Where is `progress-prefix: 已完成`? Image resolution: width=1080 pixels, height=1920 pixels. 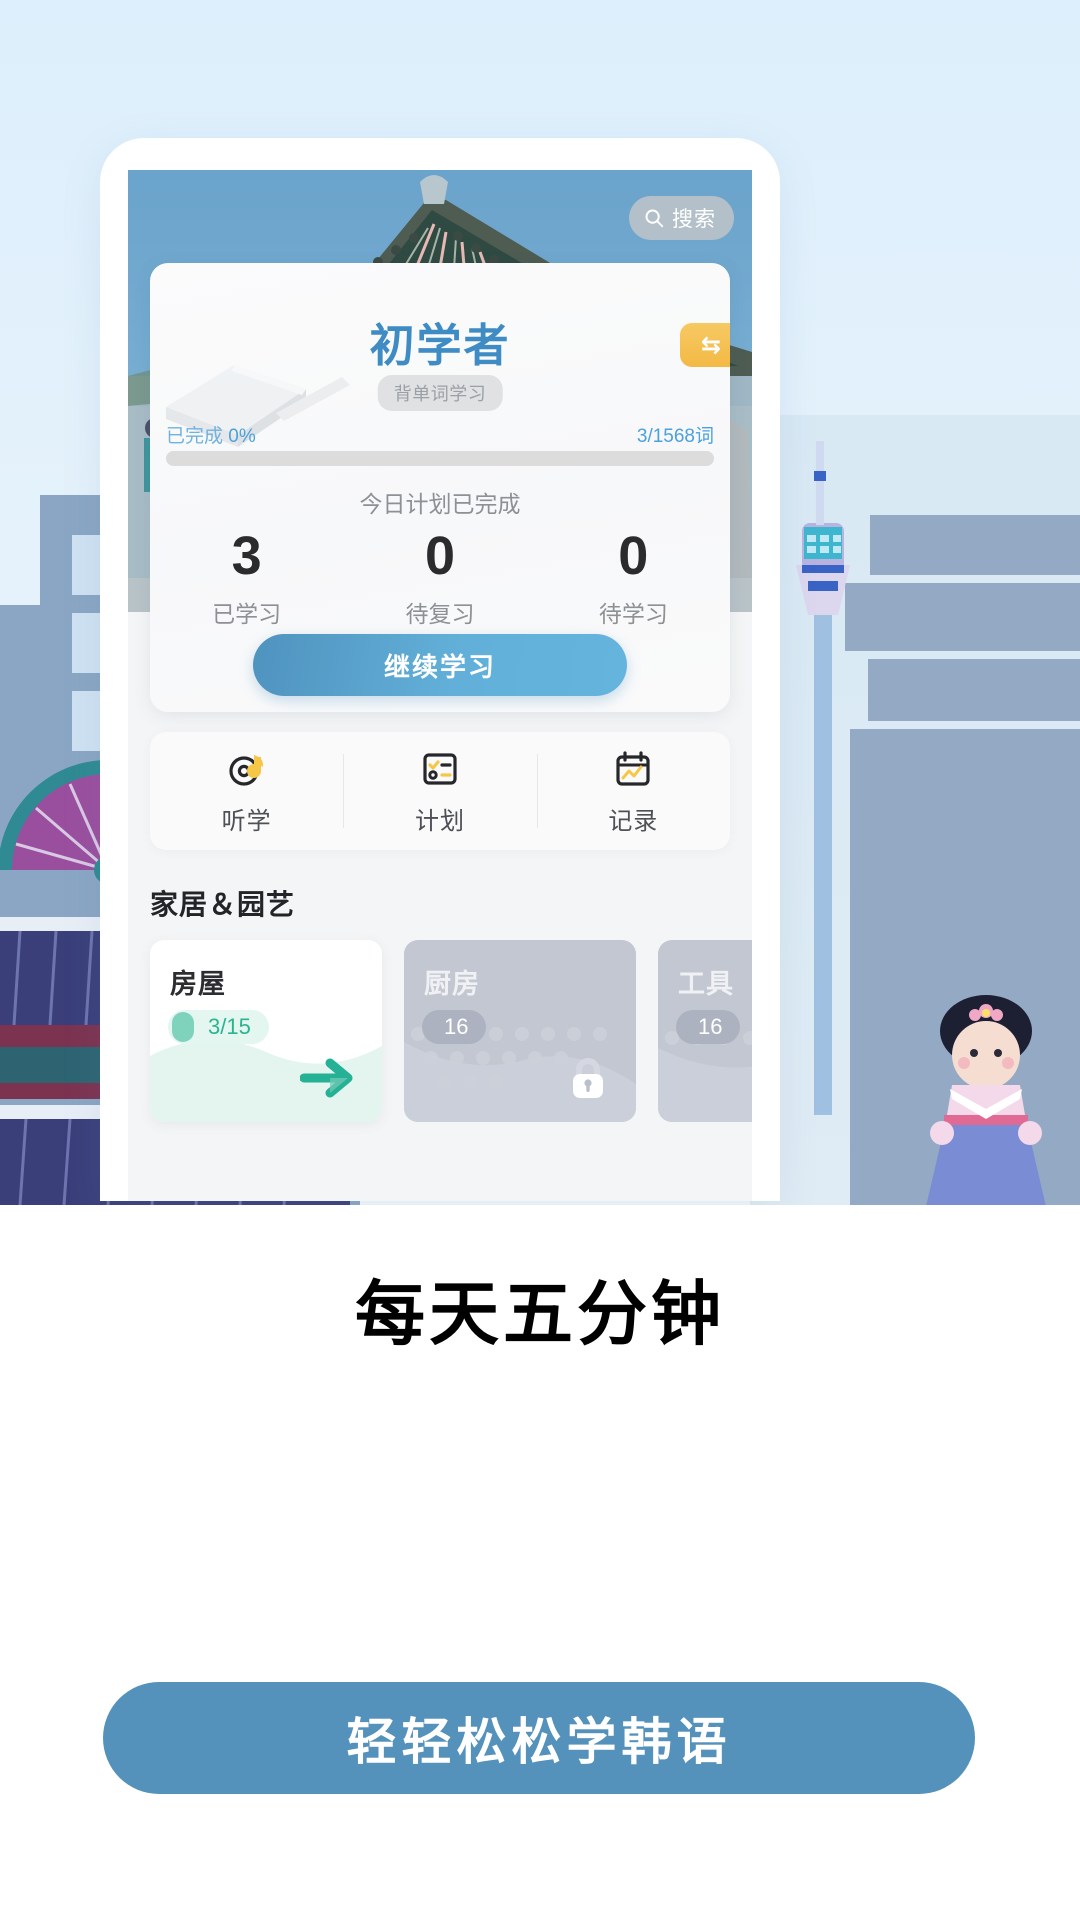 progress-prefix: 已完成 is located at coordinates (195, 436).